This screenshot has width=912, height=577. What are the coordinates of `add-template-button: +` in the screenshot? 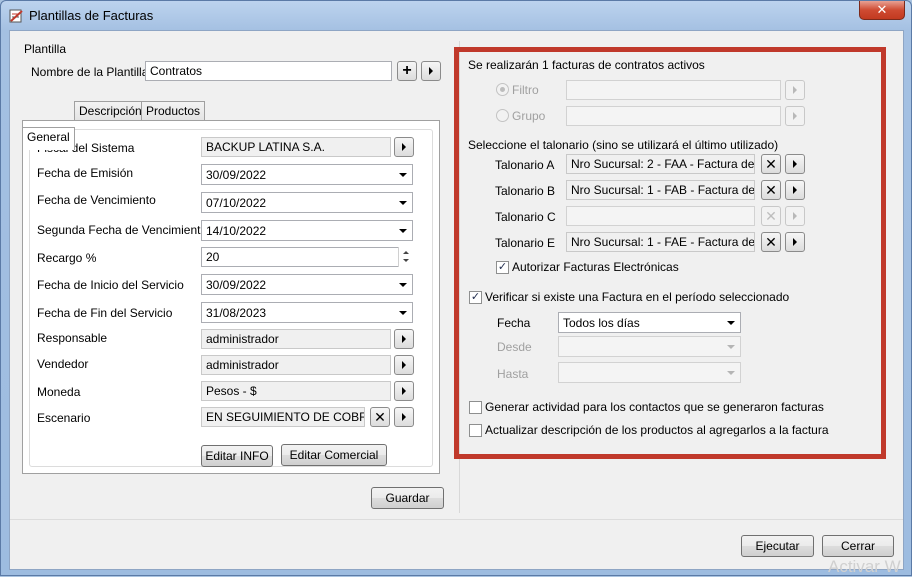 It's located at (407, 71).